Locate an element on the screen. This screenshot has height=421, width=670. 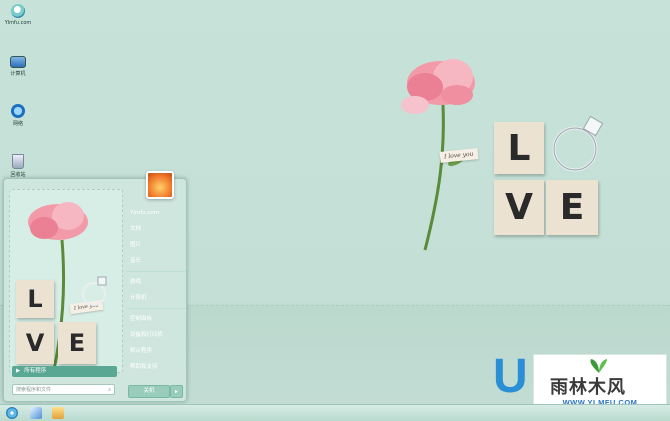
start-menu-item: Ylmfu.com is located at coordinates (156, 213).